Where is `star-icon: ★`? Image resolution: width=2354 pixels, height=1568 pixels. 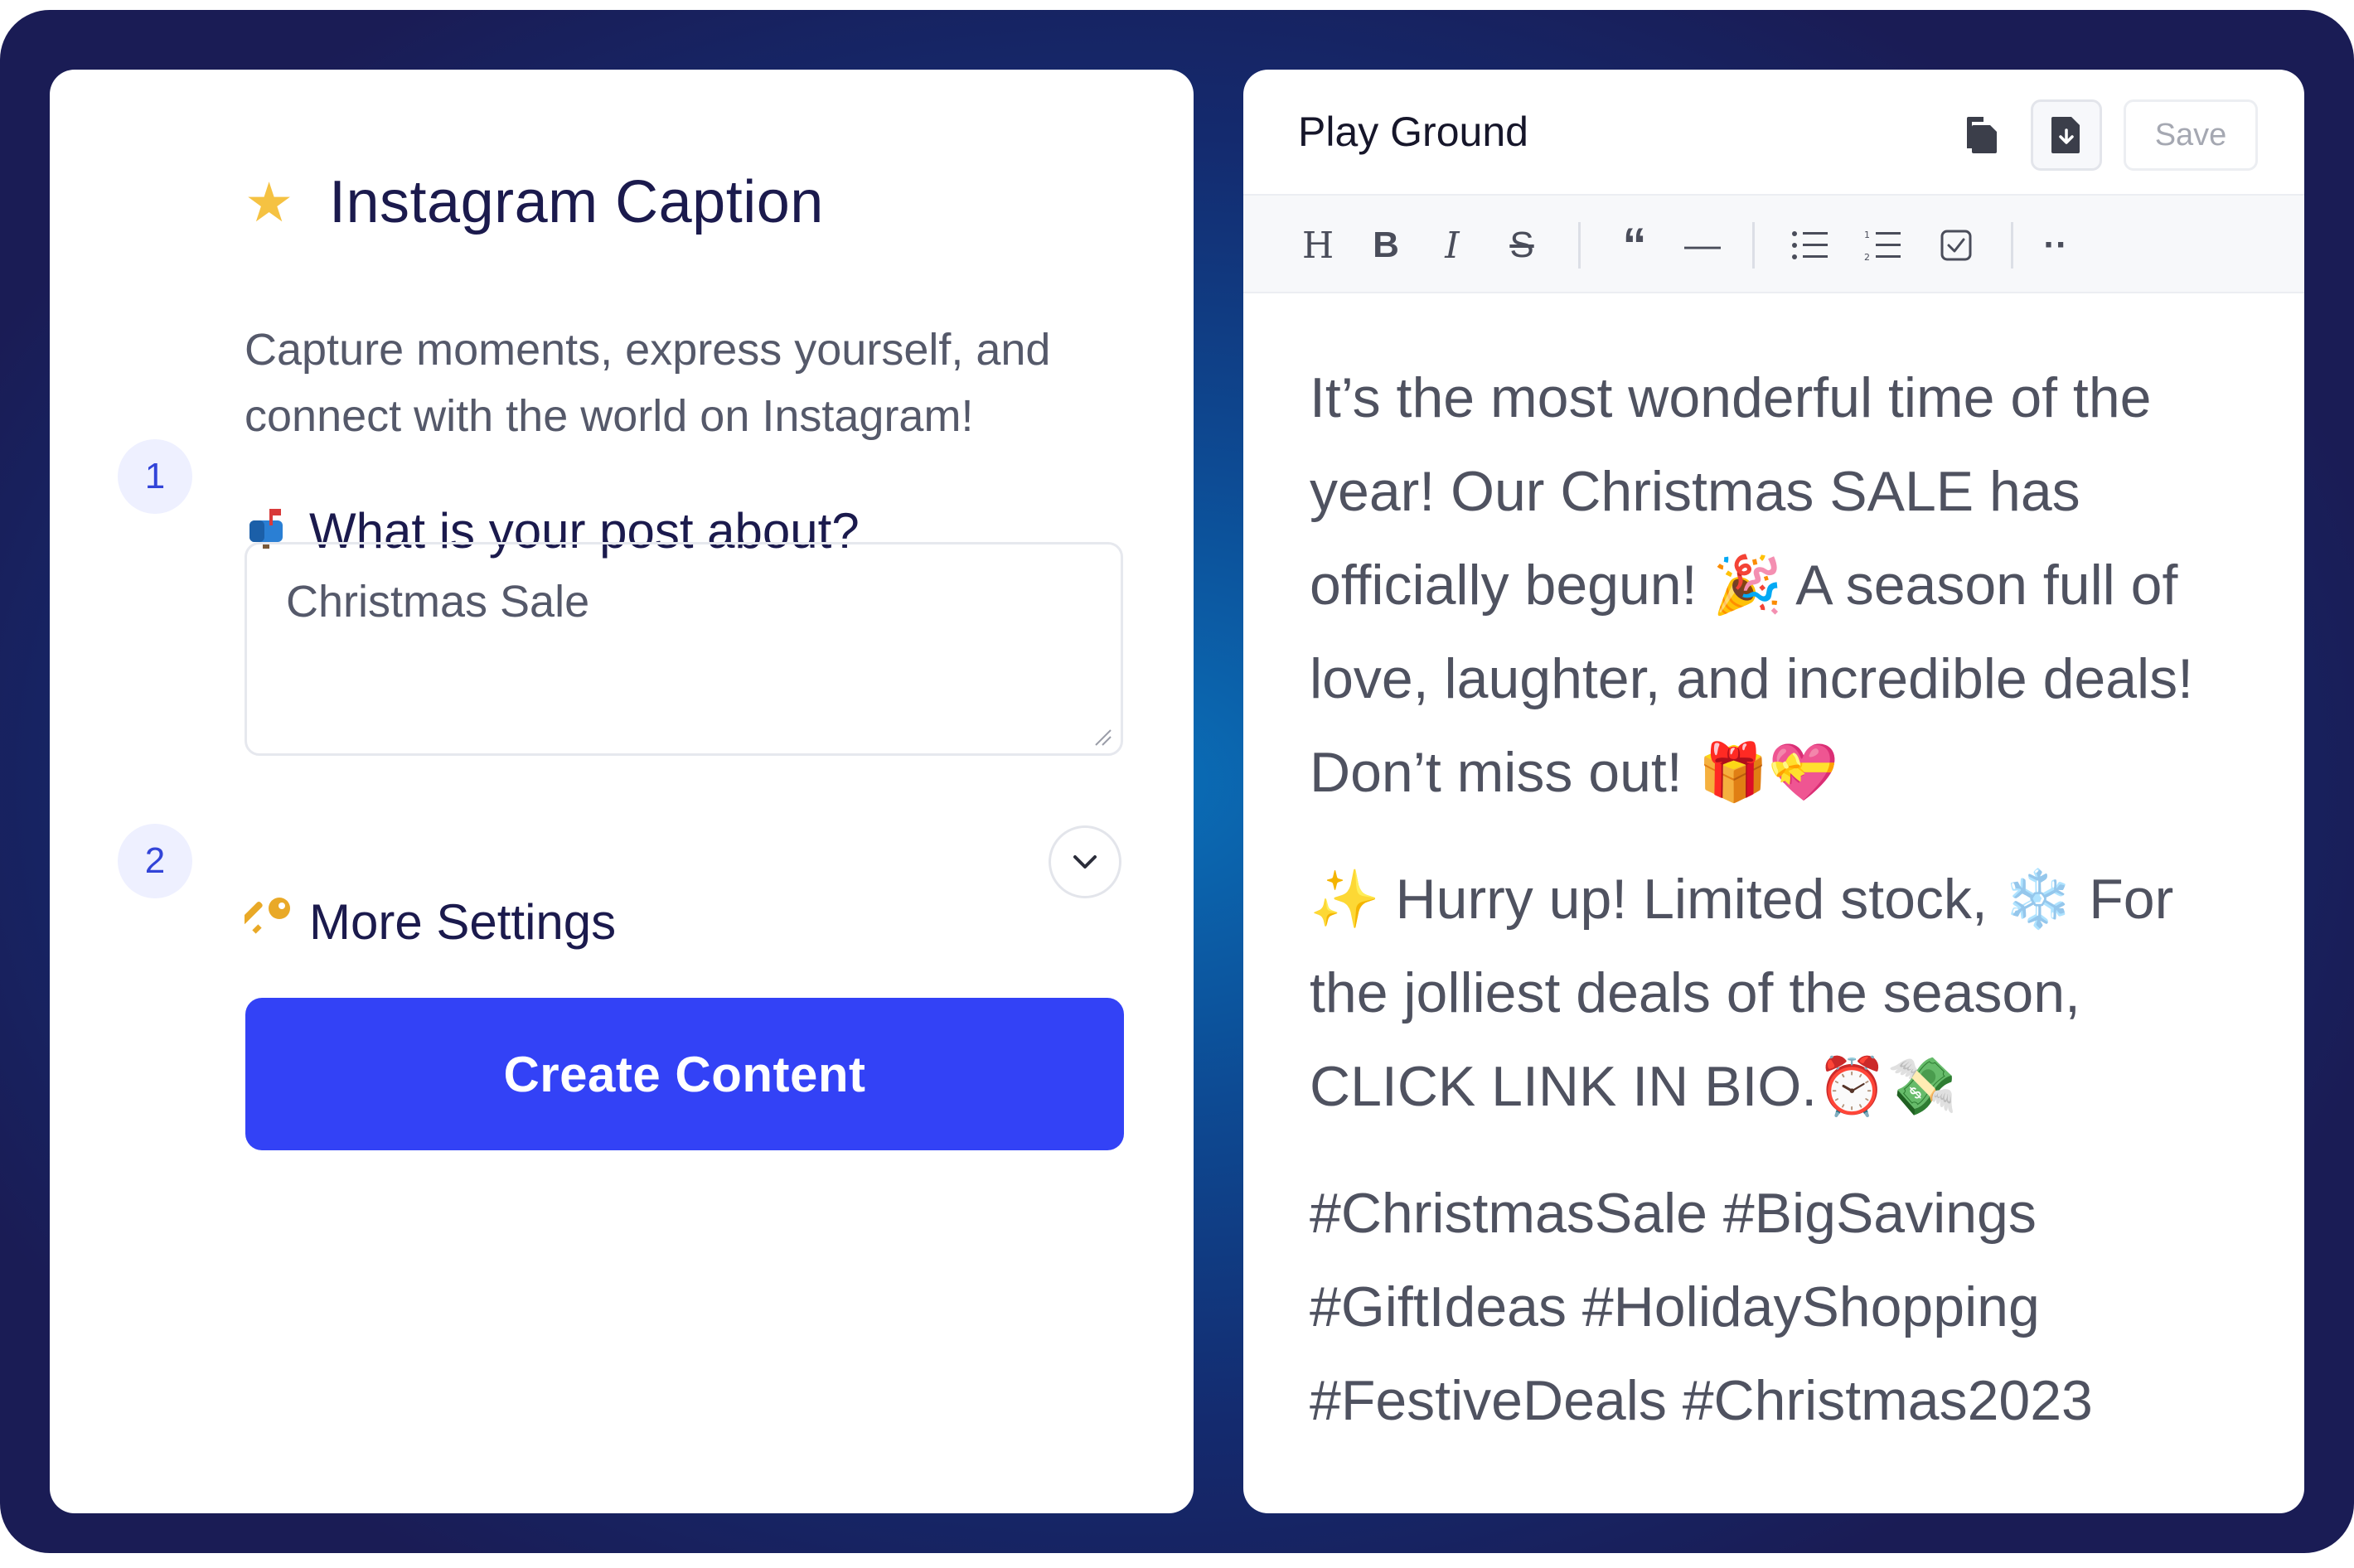 star-icon: ★ is located at coordinates (269, 202).